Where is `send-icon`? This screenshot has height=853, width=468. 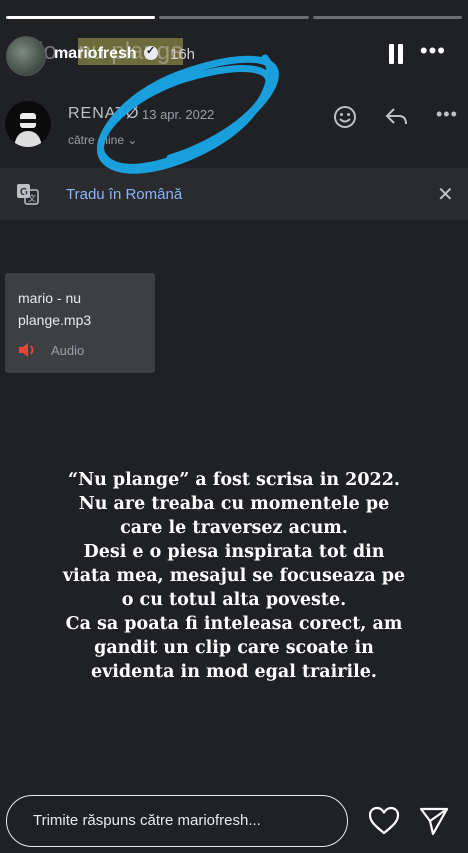 send-icon is located at coordinates (434, 821).